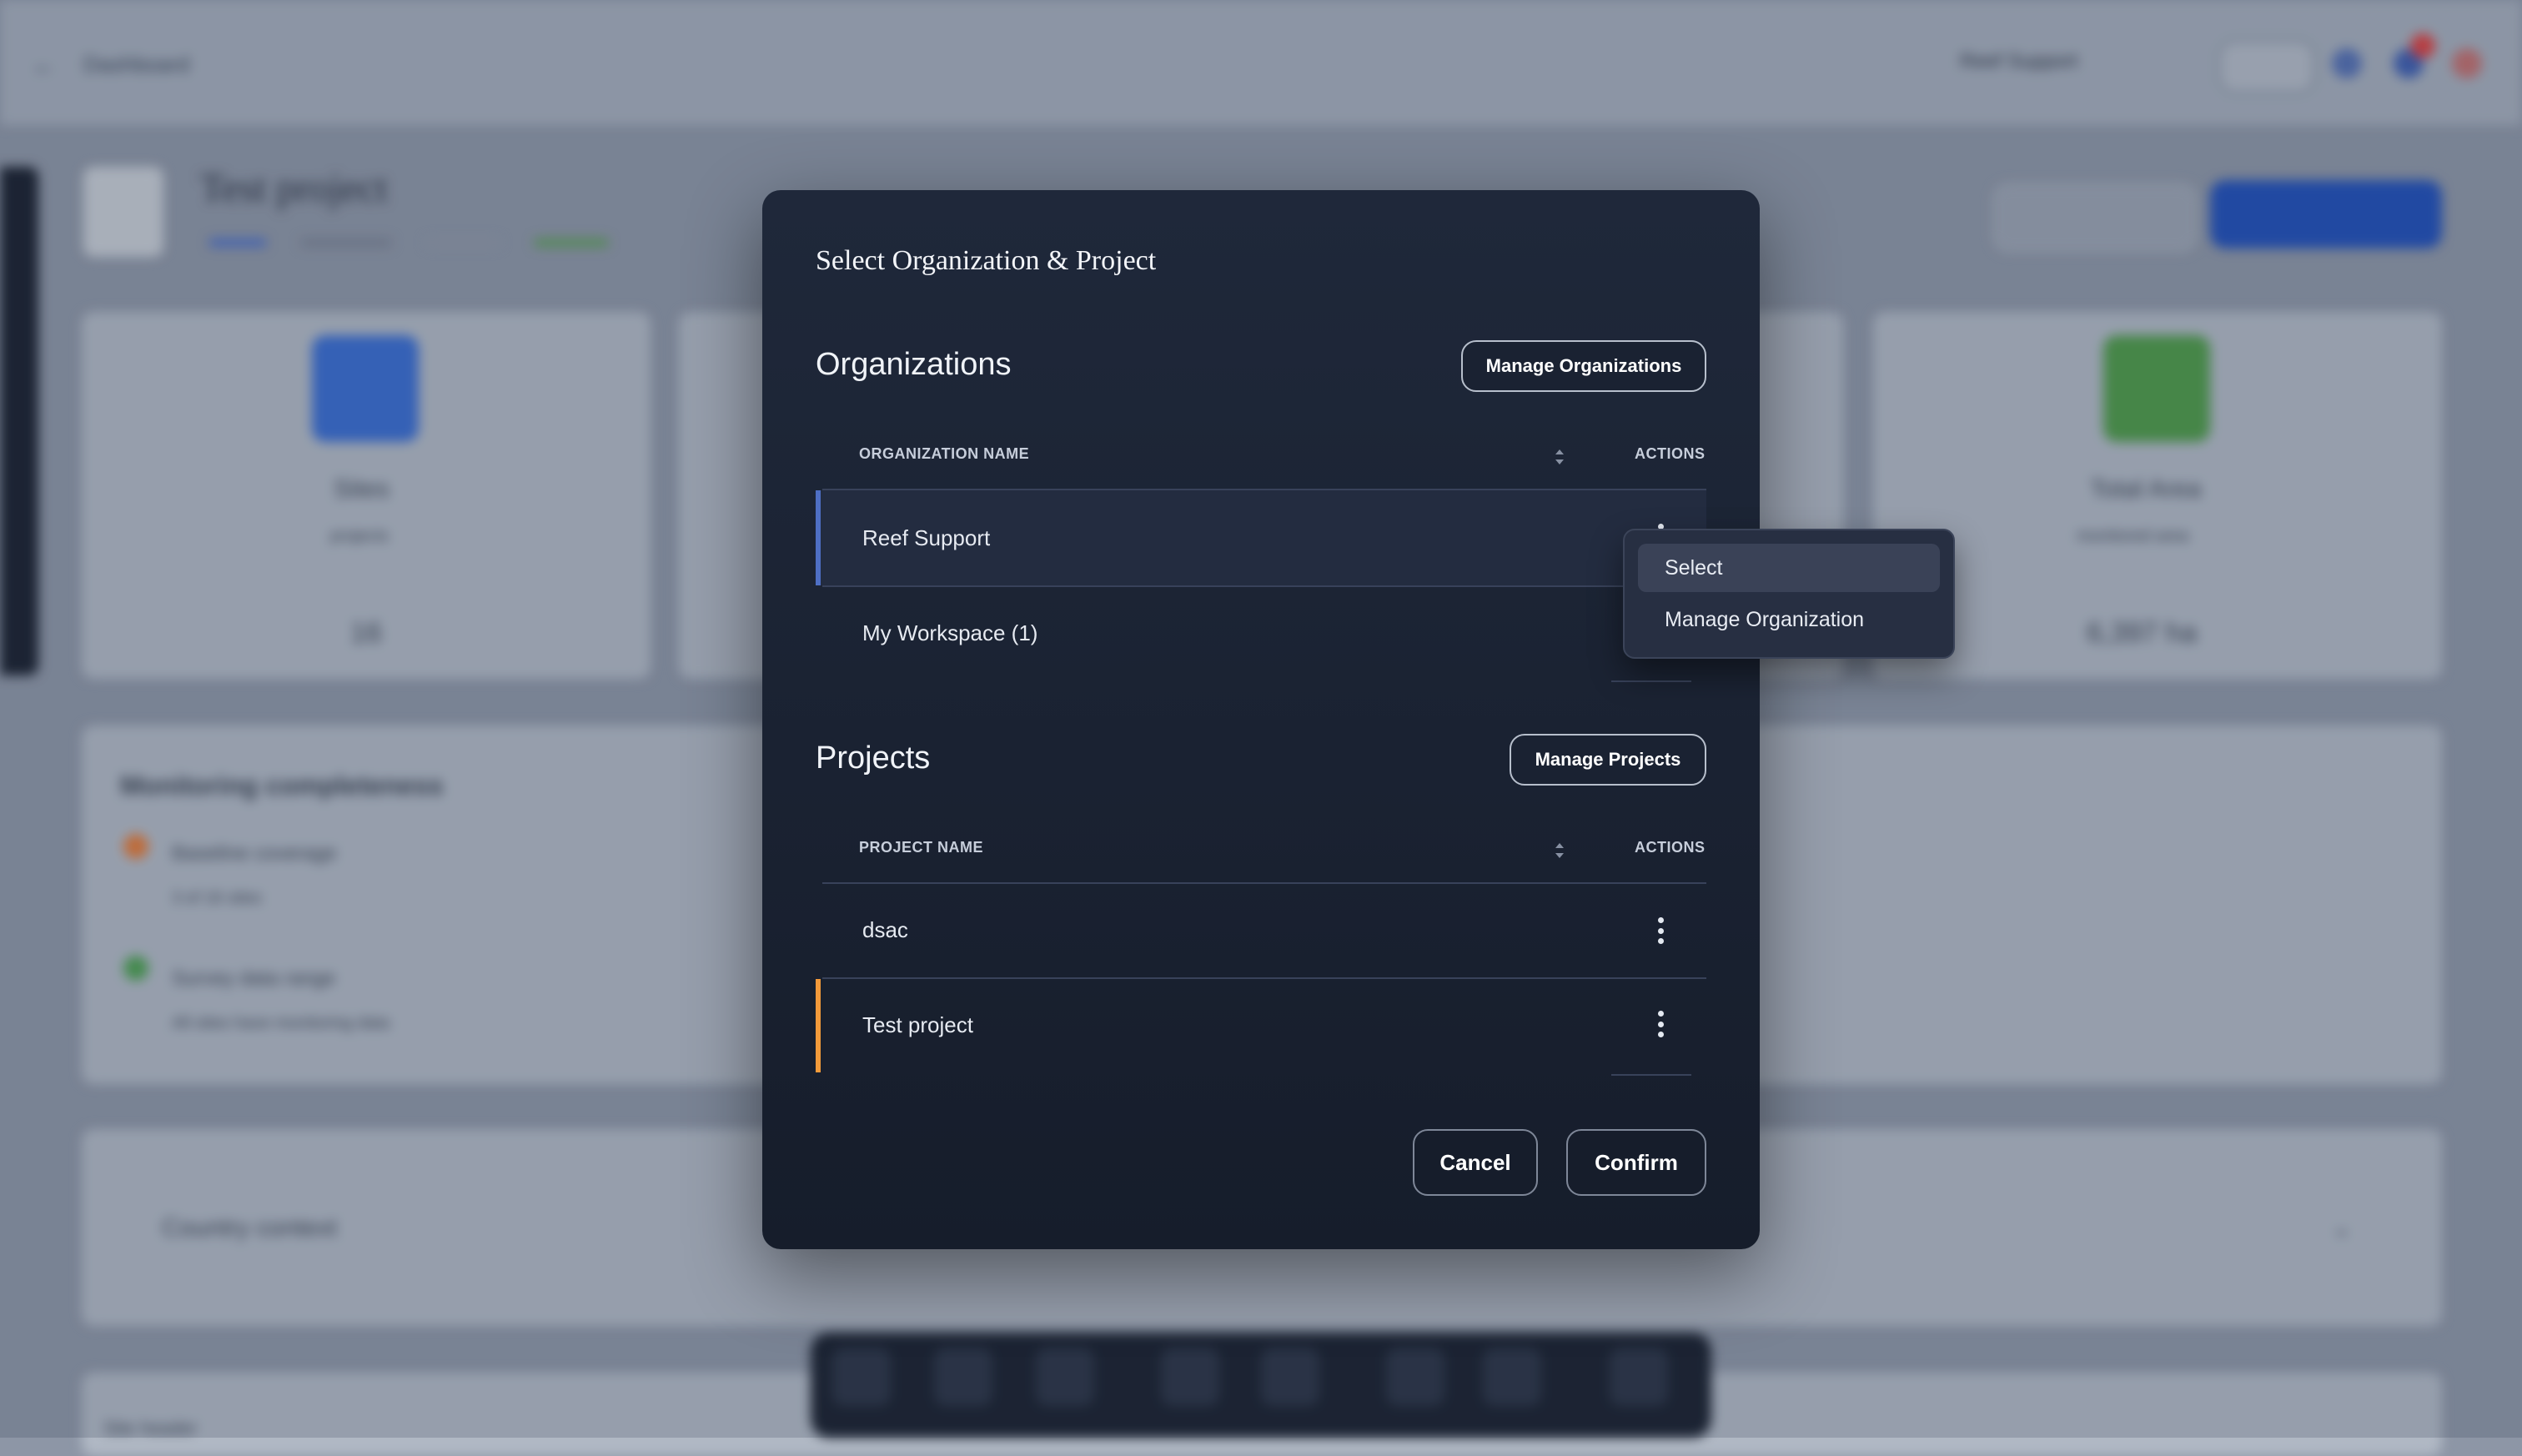 The height and width of the screenshot is (1456, 2522). What do you see at coordinates (1789, 594) in the screenshot?
I see `org-actions-menu: Select Manage Organization` at bounding box center [1789, 594].